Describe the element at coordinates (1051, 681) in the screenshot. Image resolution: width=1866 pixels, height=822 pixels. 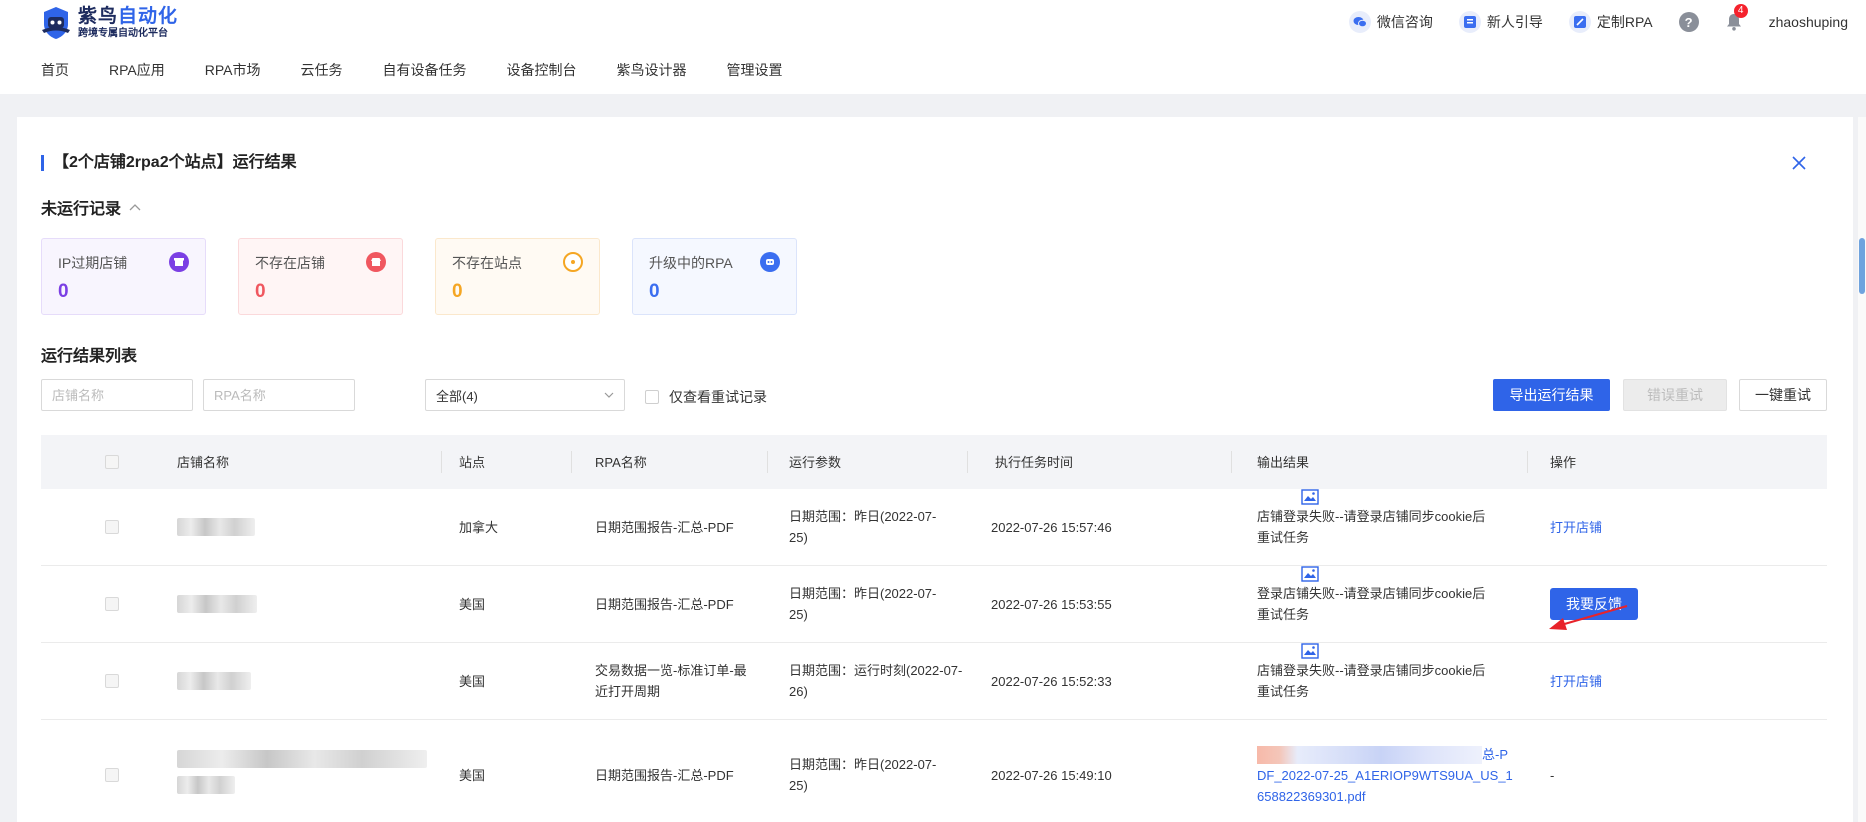
I see `time-cell: 2022-07-26 15:52:33` at that location.